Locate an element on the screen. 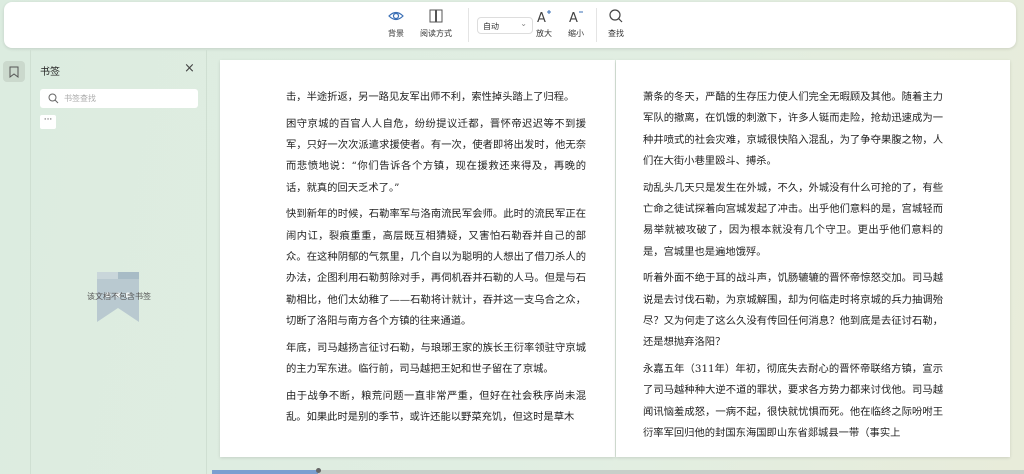 The height and width of the screenshot is (474, 1024). chevron-down-icon: ⌄ is located at coordinates (523, 23).